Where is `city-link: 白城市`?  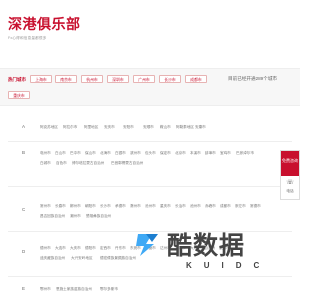
city-link: 白城市 is located at coordinates (45, 163).